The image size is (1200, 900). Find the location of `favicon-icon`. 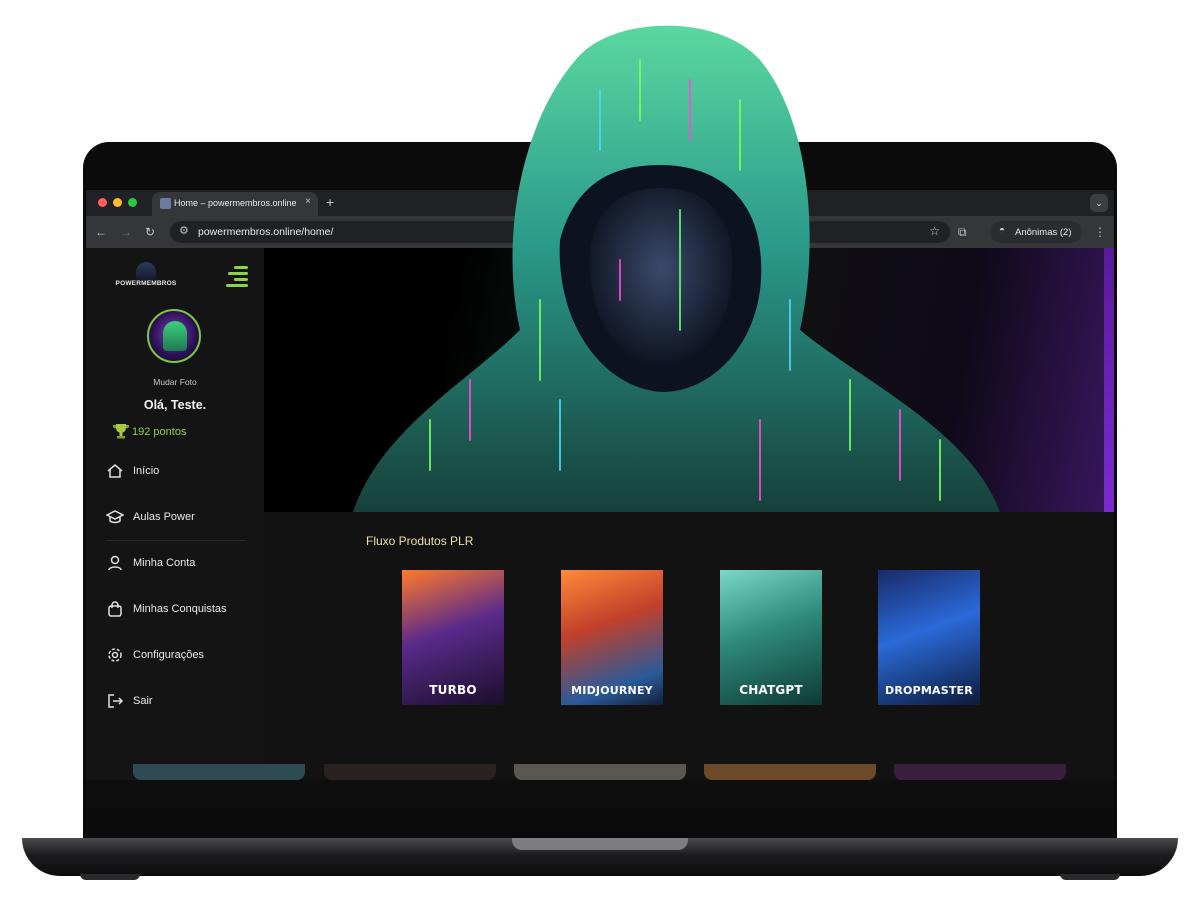

favicon-icon is located at coordinates (165, 203).